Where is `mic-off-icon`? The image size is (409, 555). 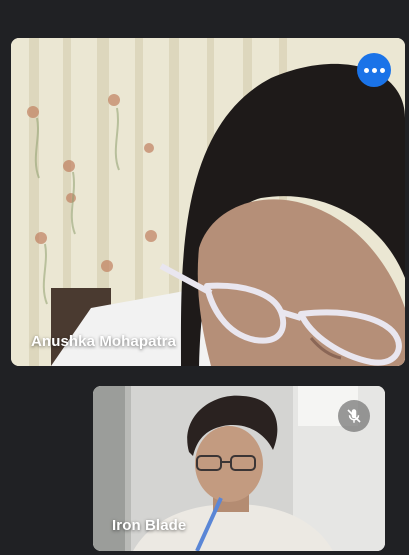
mic-off-icon is located at coordinates (354, 416).